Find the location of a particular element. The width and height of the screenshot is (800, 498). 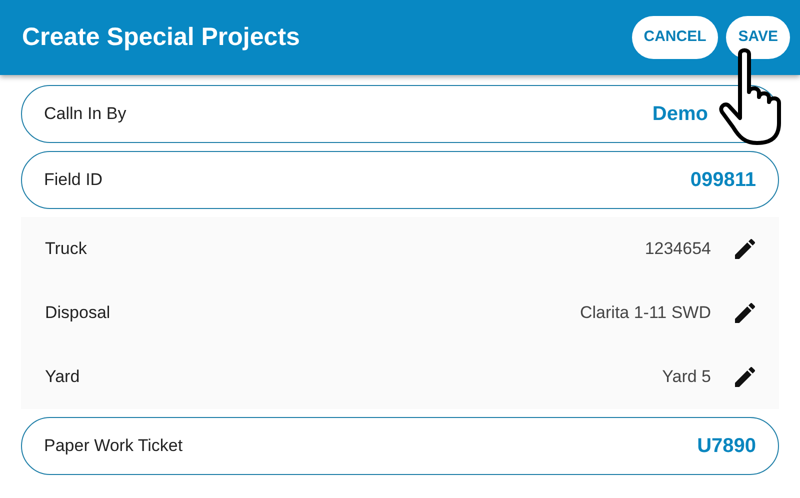

field-value: U7890 is located at coordinates (726, 446).